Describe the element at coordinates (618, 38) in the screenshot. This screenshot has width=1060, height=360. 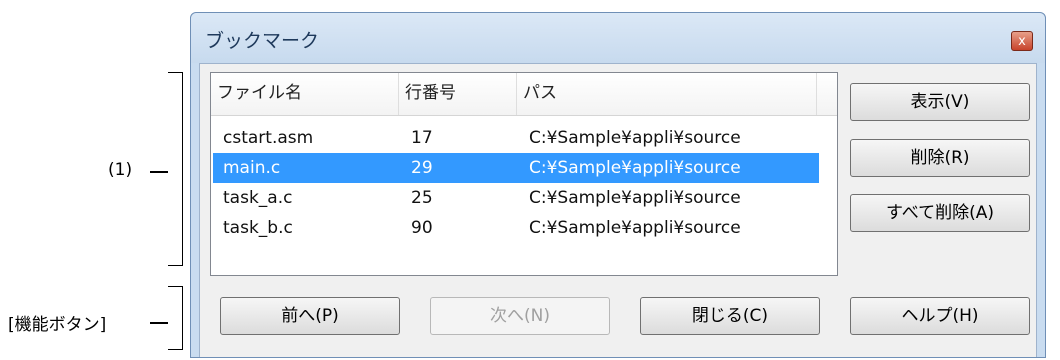
I see `title-bar: ブックマーク x` at that location.